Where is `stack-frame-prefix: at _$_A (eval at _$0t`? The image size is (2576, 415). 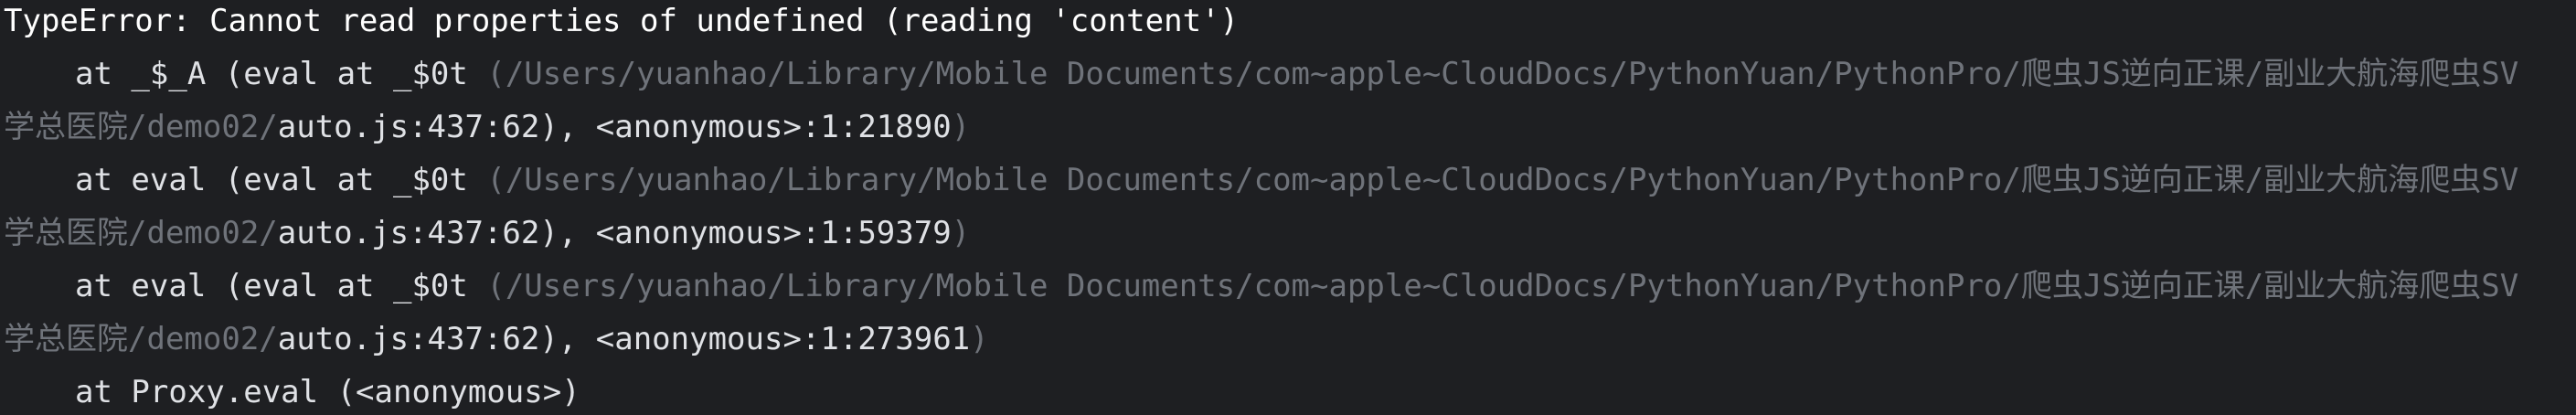
stack-frame-prefix: at _$_A (eval at _$0t is located at coordinates (281, 74).